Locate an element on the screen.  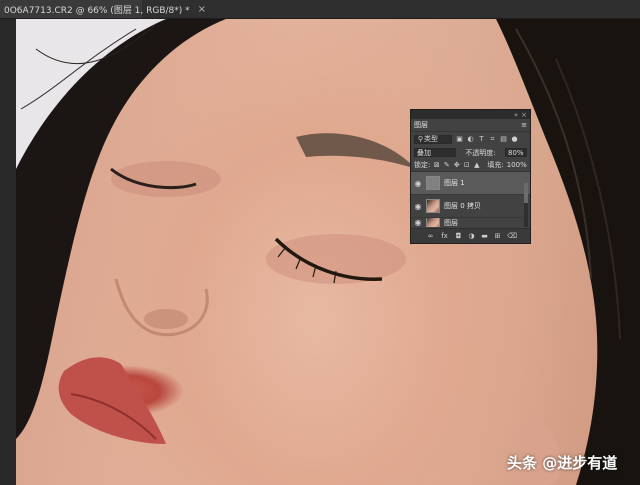
layer-filter-select: ⚲ 类型 is located at coordinates (433, 139).